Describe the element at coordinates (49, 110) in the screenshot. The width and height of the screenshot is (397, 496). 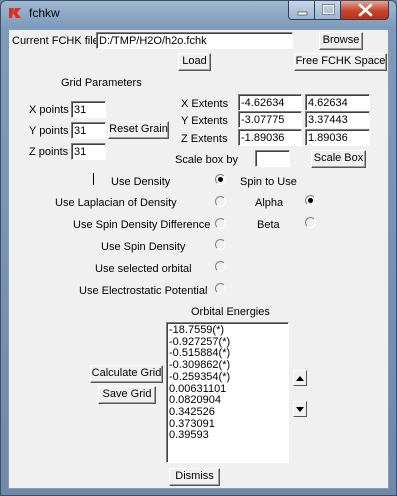
I see `x-points-label: X points` at that location.